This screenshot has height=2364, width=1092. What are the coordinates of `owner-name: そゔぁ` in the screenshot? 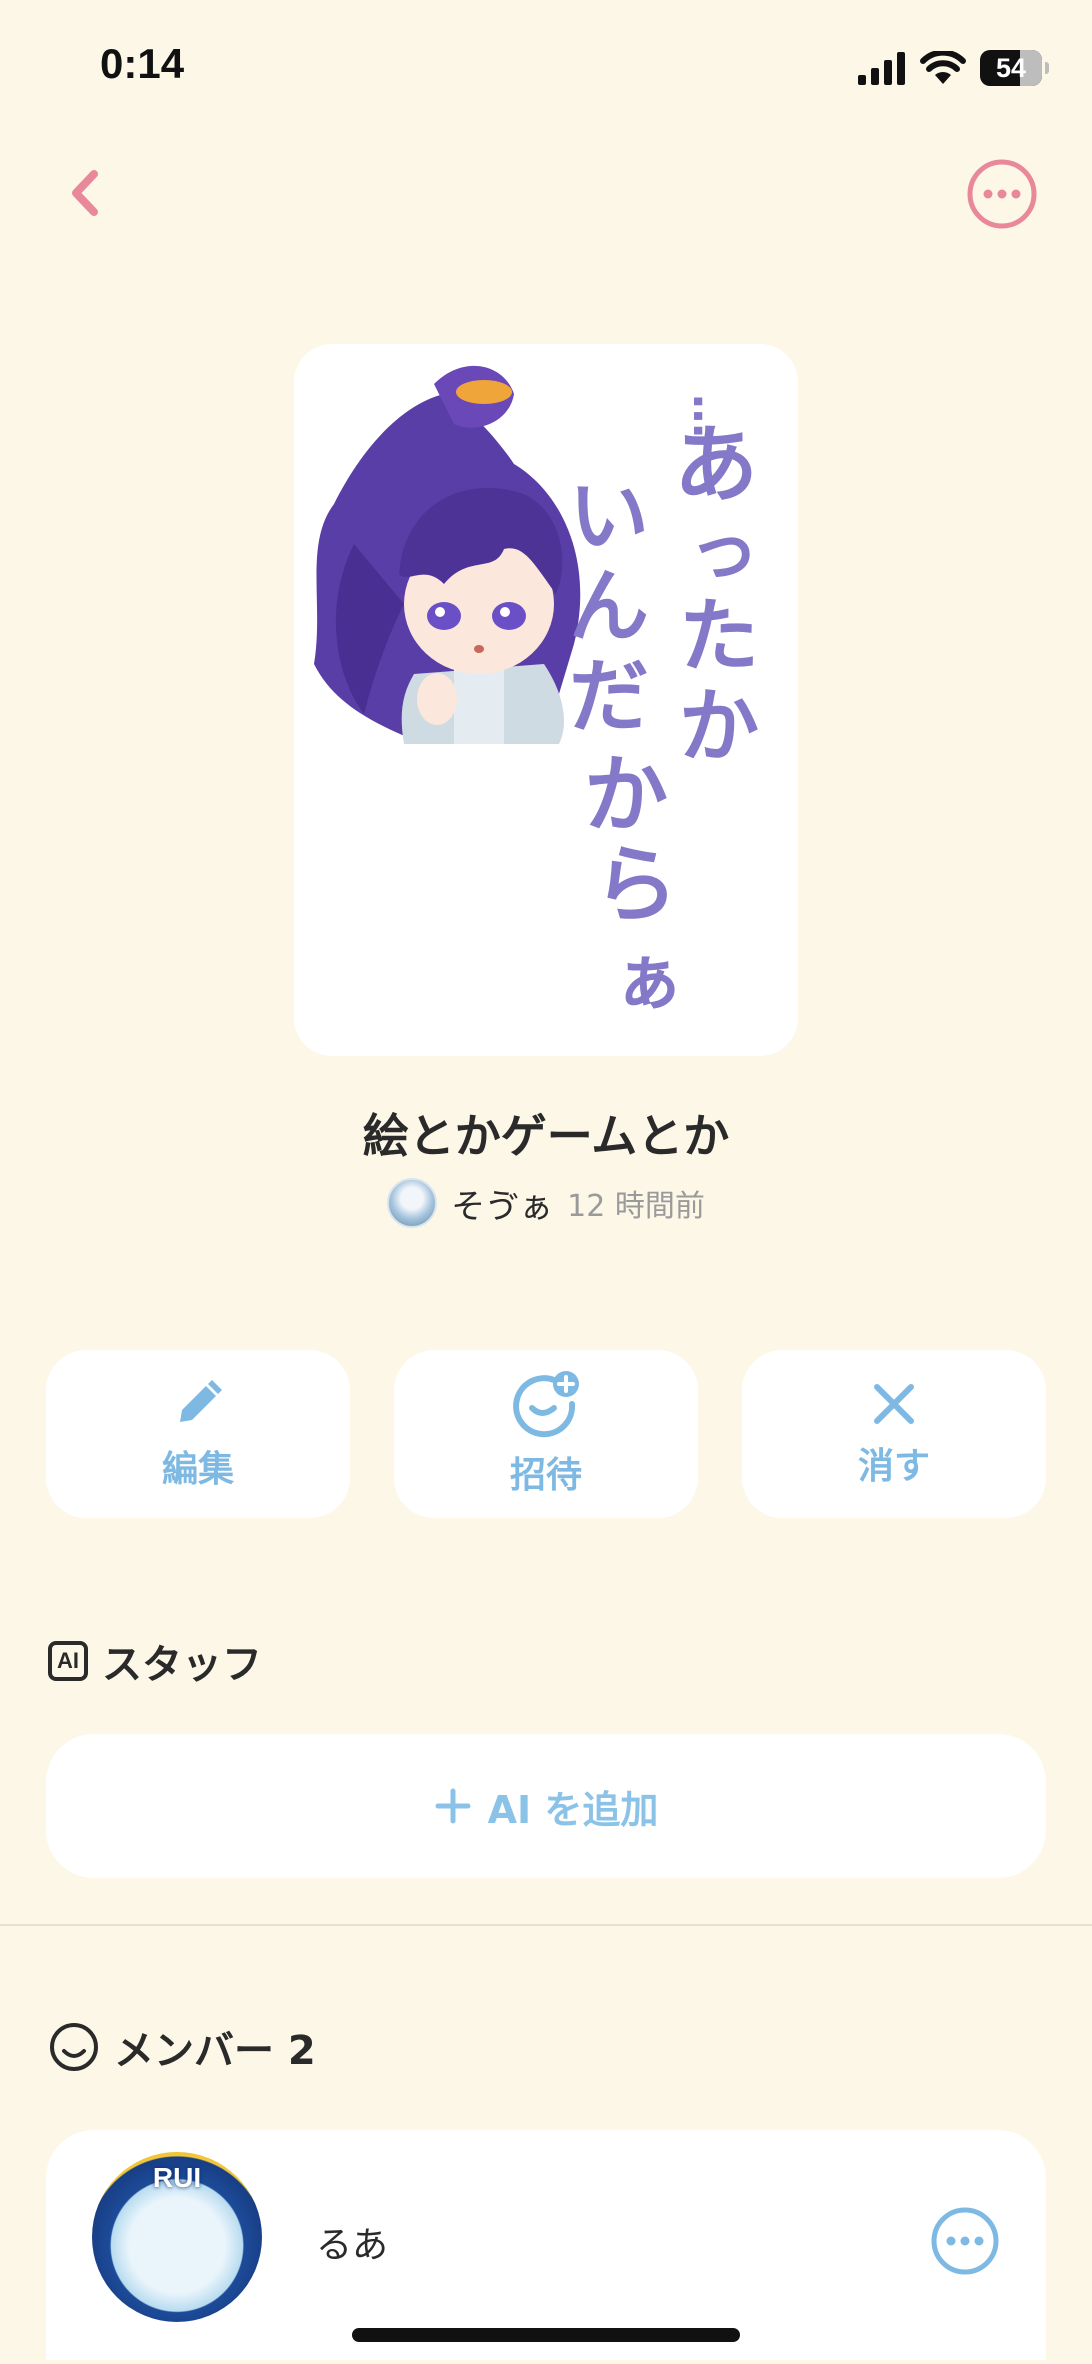 It's located at (502, 1203).